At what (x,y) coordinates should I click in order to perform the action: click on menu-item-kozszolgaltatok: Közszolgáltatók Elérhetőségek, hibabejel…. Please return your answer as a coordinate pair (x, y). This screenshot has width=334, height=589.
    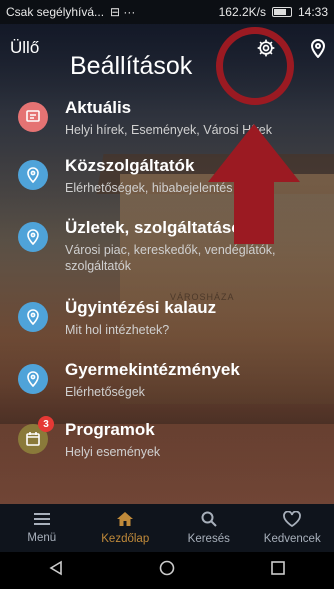
    Looking at the image, I should click on (167, 184).